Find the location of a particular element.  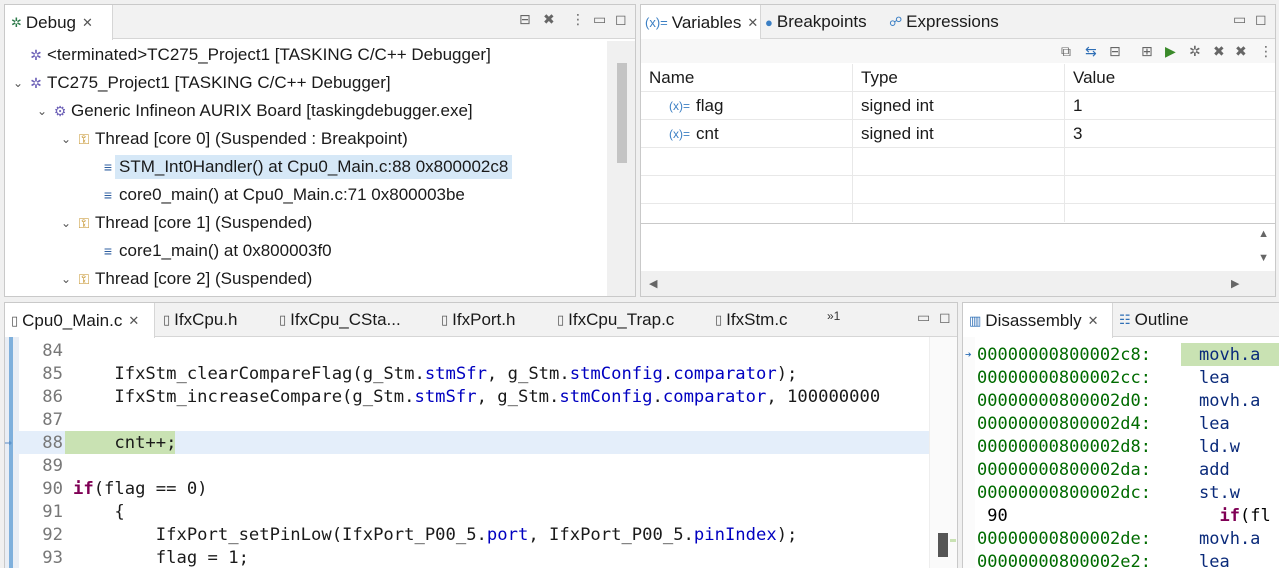

show-logical-structure-icon: ⇆ is located at coordinates (1091, 51).